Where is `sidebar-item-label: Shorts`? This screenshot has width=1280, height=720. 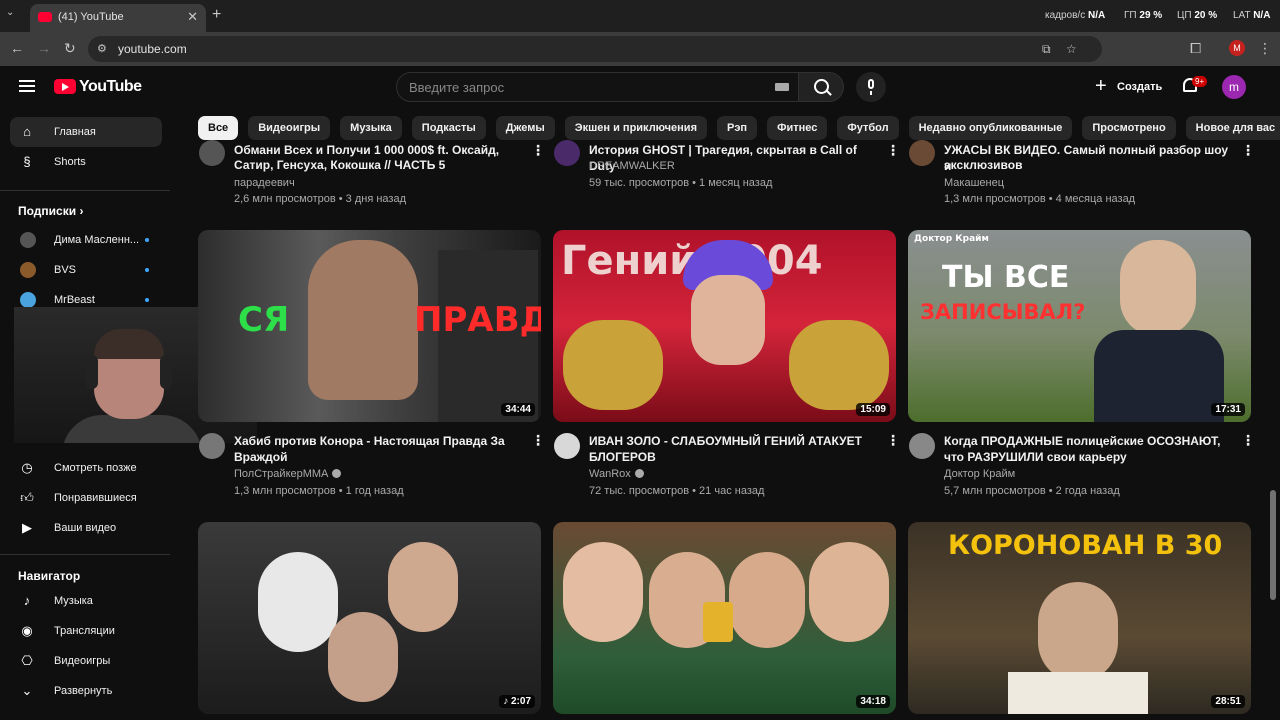 sidebar-item-label: Shorts is located at coordinates (70, 162).